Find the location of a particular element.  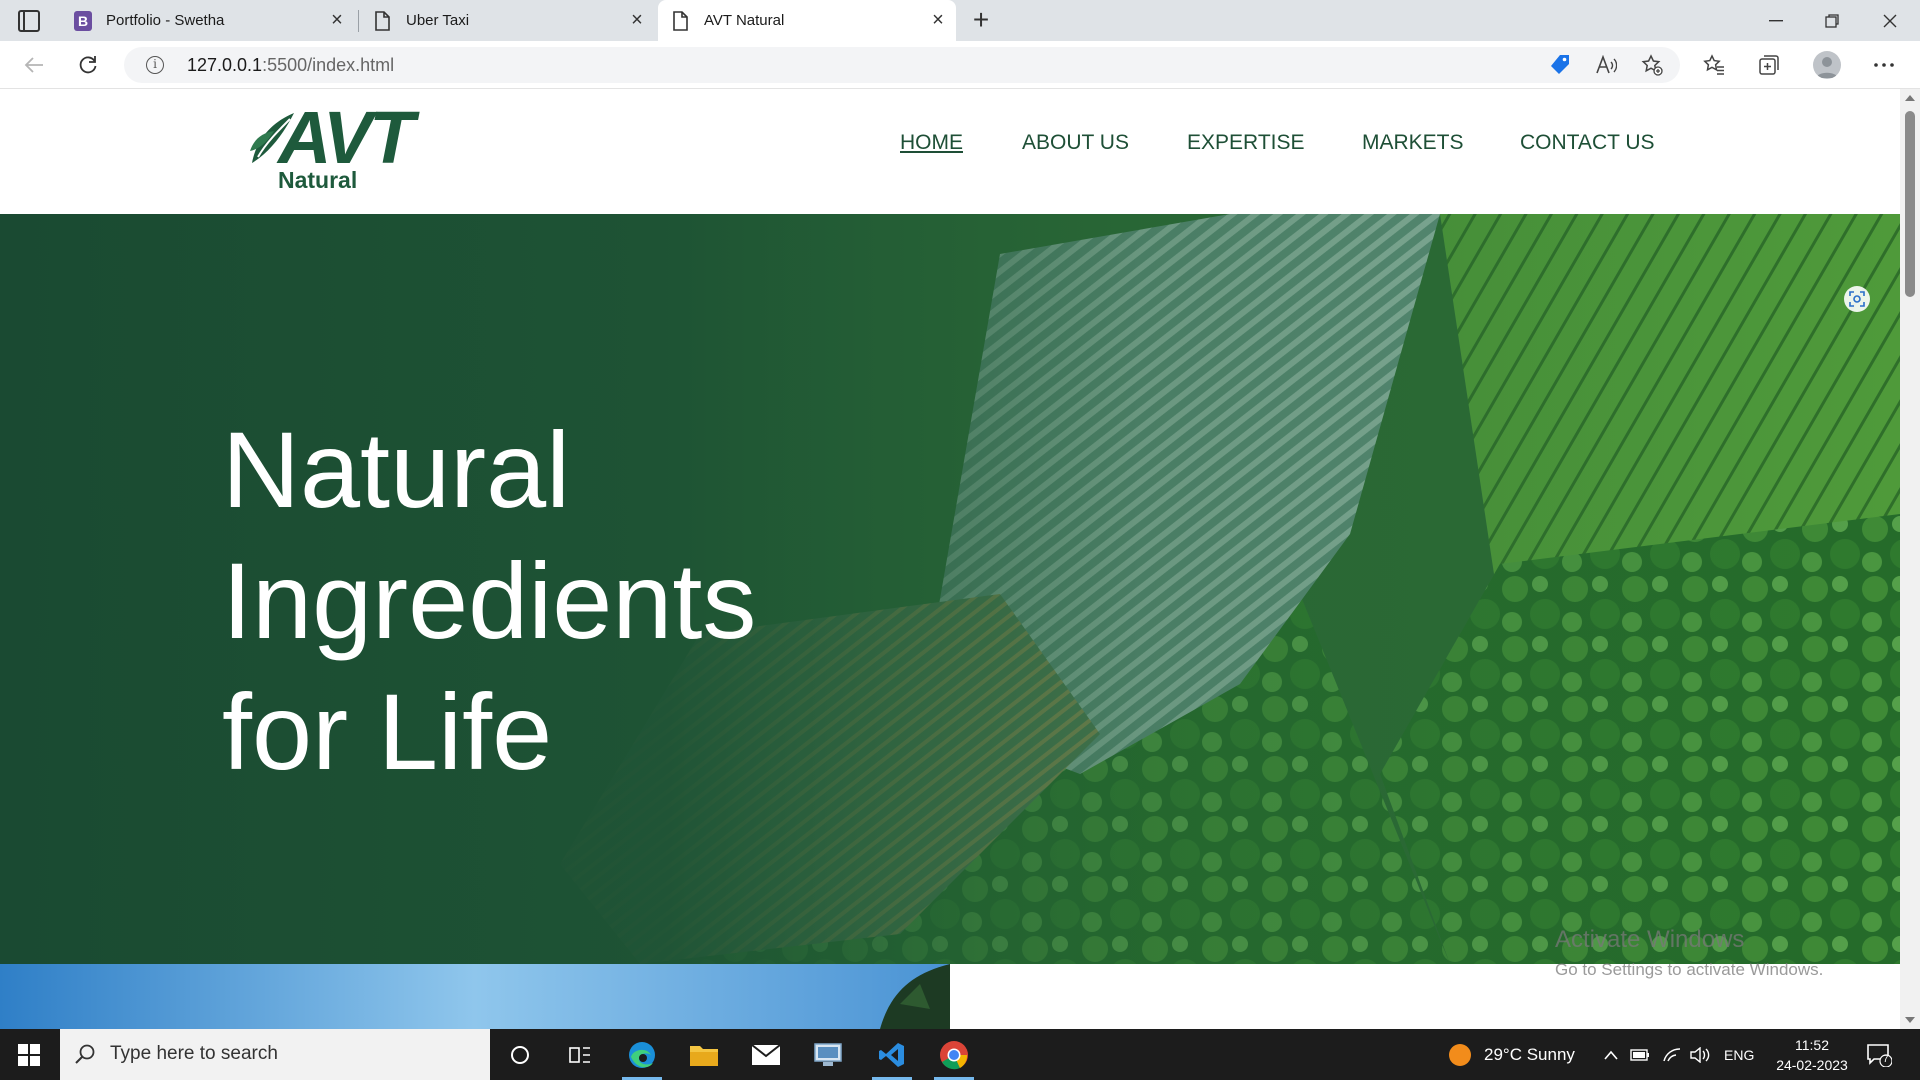

nav-about-us: ABOUT US is located at coordinates (1075, 143).